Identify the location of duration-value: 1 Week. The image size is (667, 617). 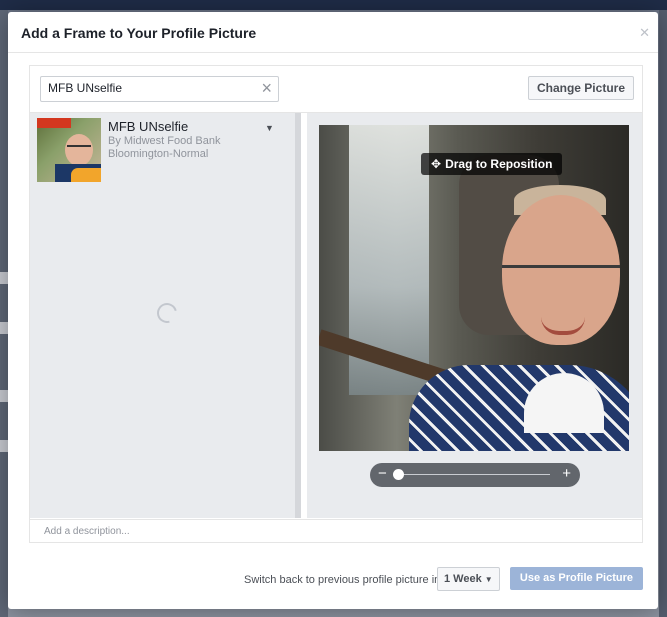
(463, 579).